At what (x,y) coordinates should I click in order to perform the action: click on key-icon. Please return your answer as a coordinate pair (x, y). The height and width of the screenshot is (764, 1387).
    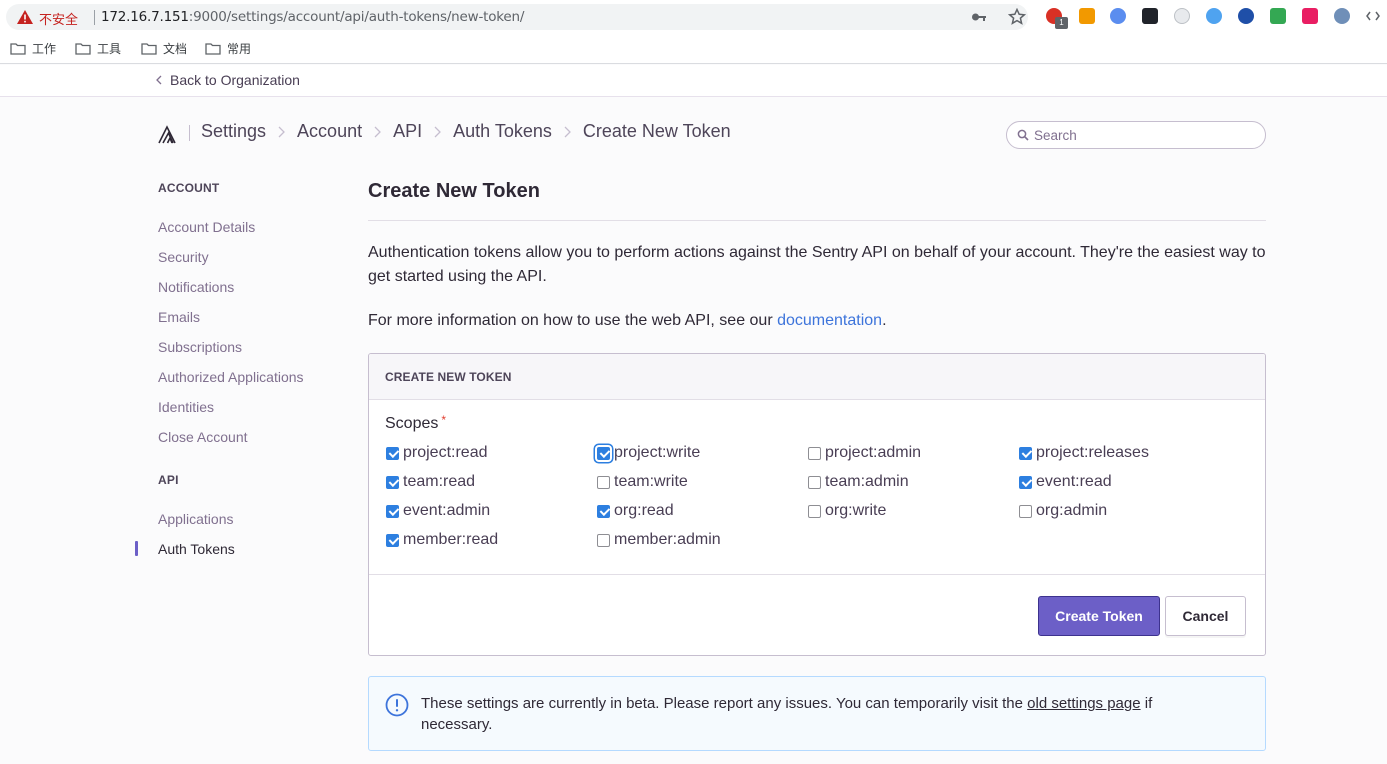
    Looking at the image, I should click on (979, 17).